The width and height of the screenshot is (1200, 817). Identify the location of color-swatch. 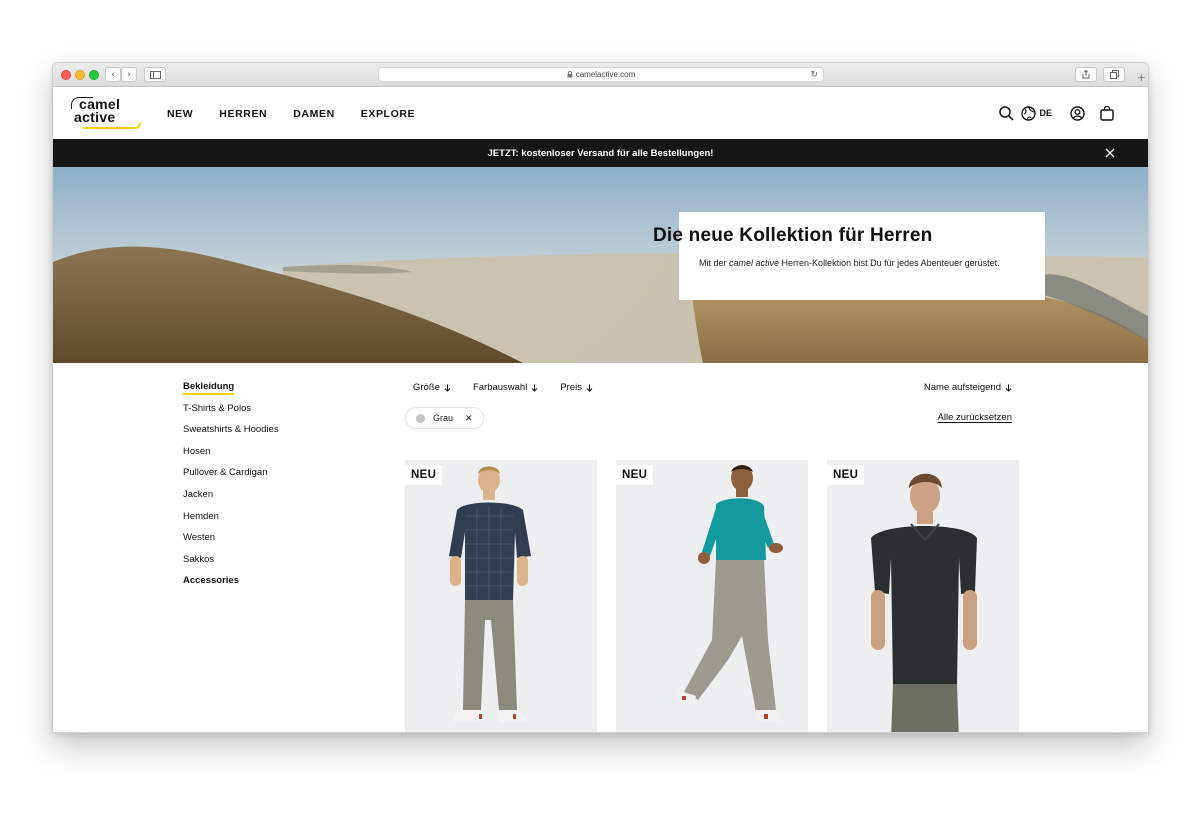
(420, 418).